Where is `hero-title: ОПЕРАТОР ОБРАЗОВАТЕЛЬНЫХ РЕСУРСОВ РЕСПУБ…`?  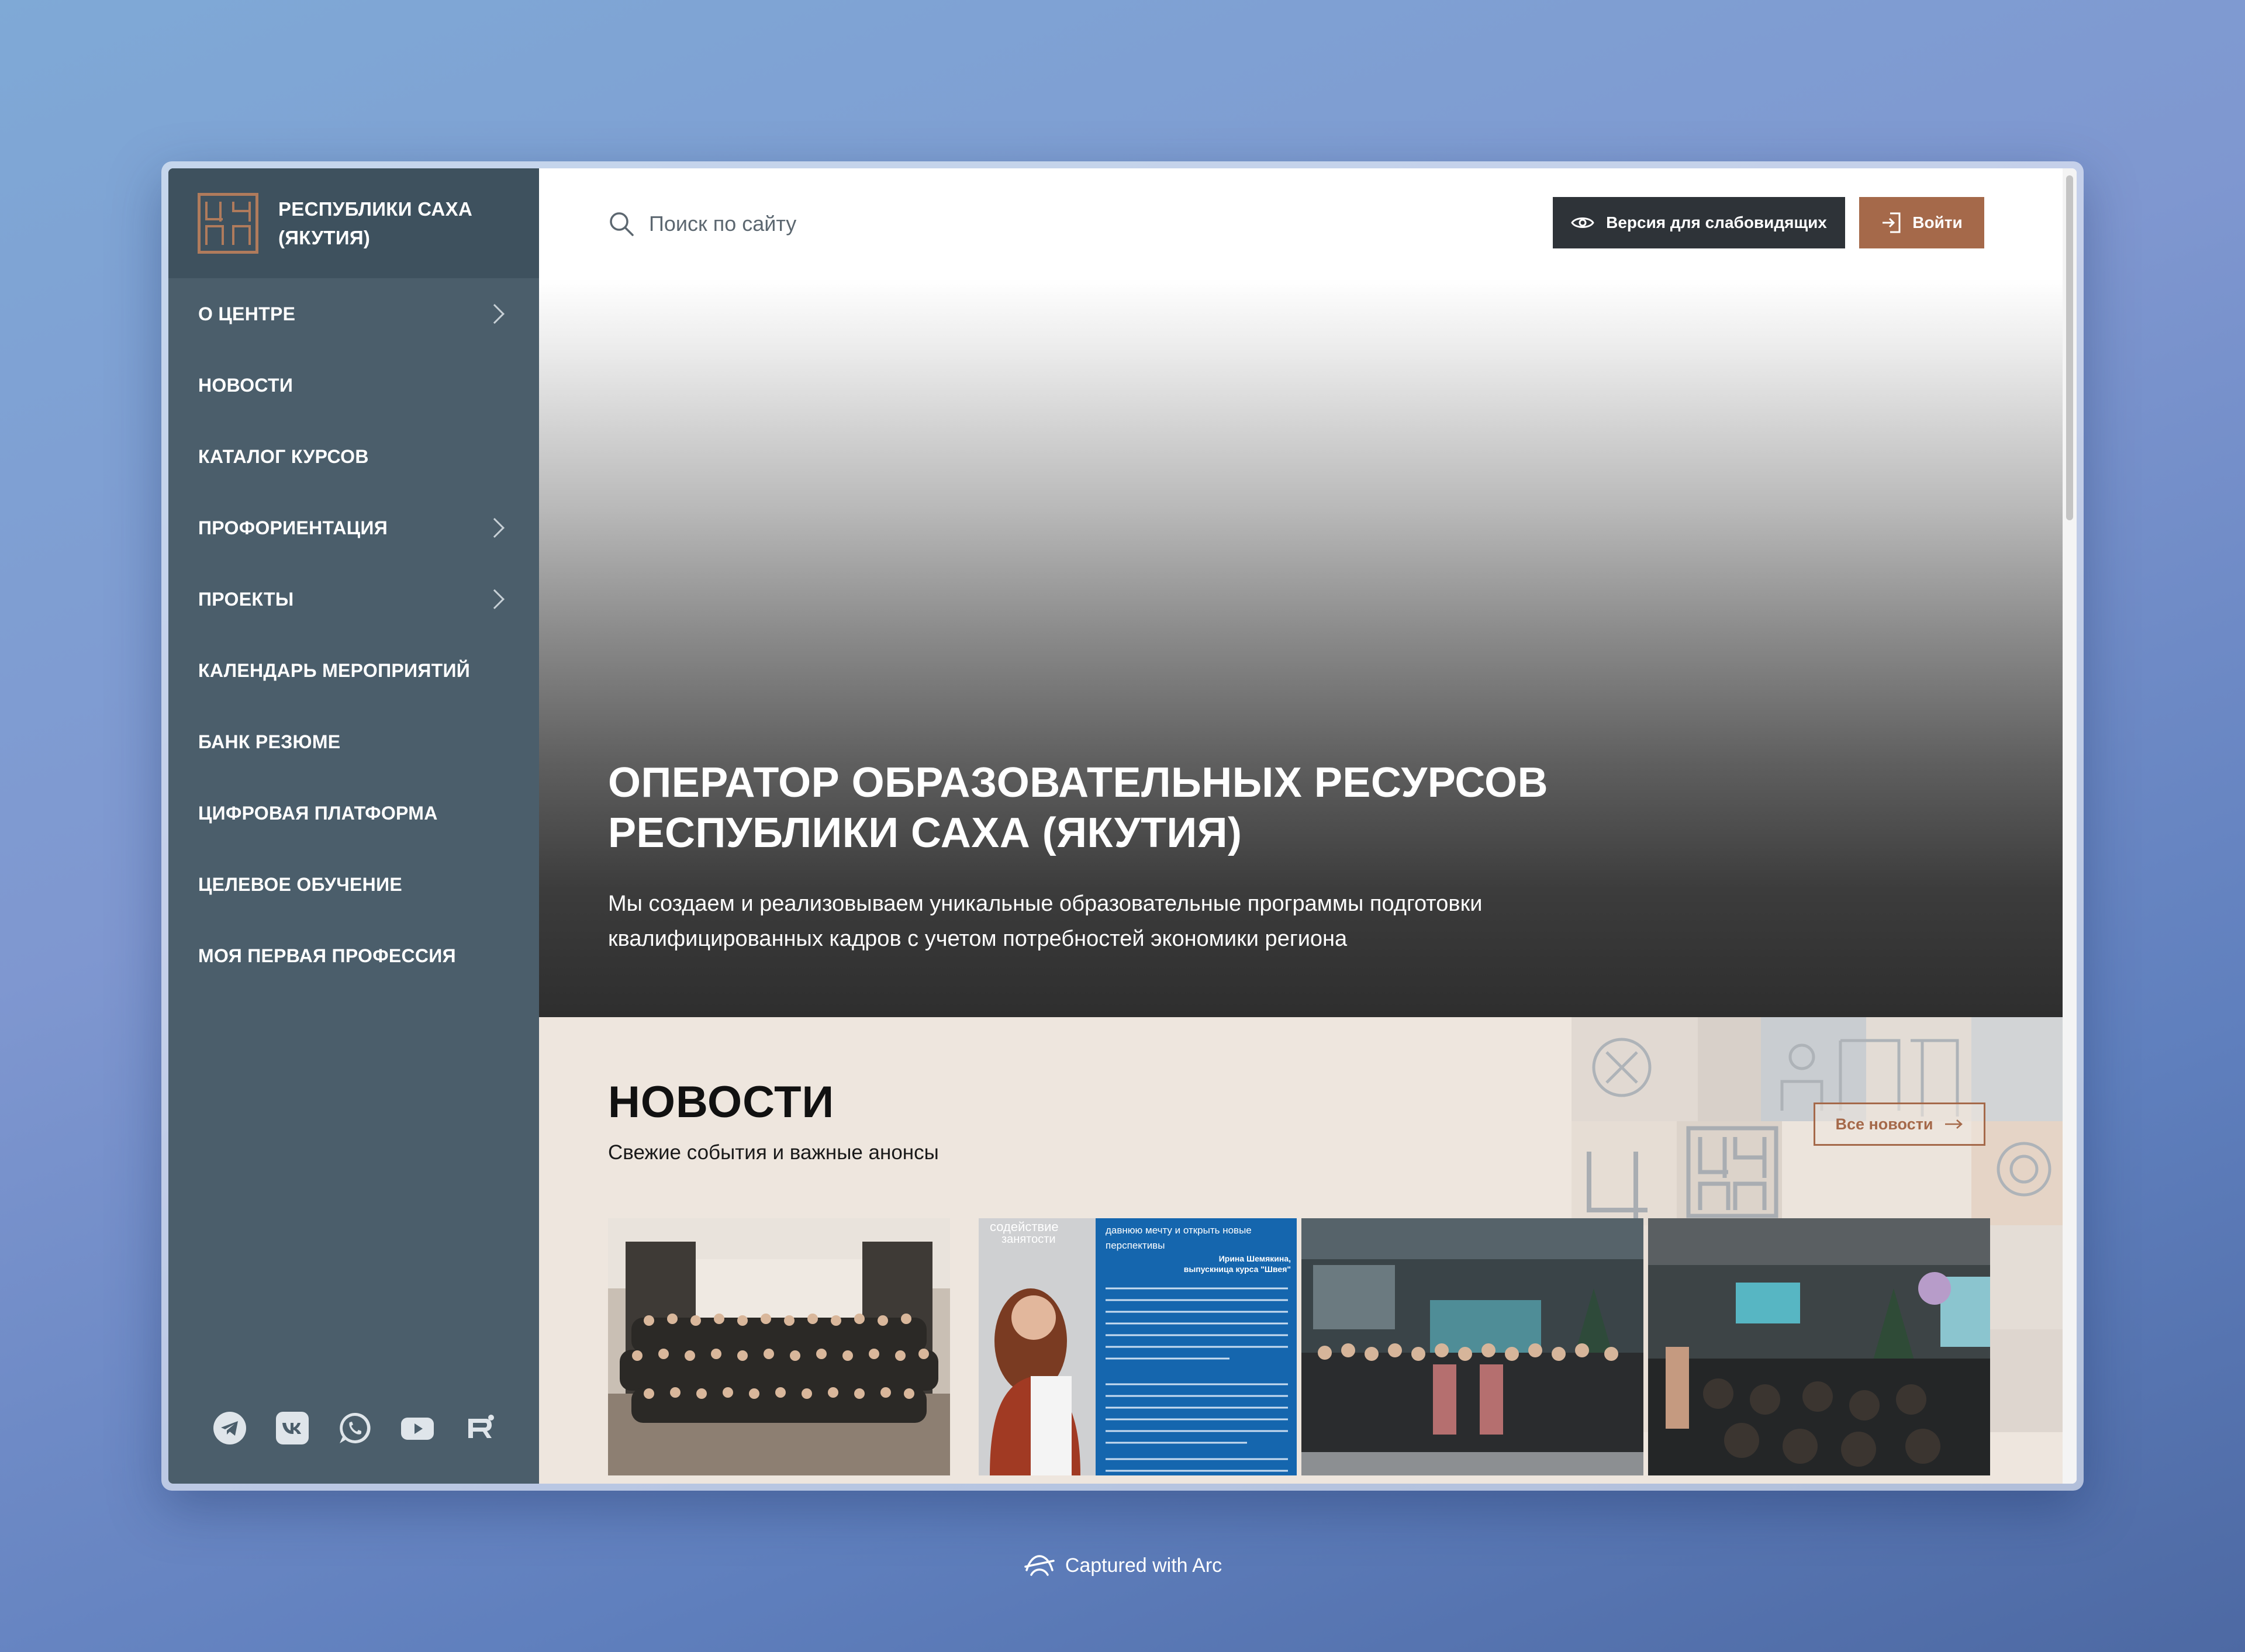 hero-title: ОПЕРАТОР ОБРАЗОВАТЕЛЬНЫХ РЕСУРСОВ РЕСПУБ… is located at coordinates (1105, 808).